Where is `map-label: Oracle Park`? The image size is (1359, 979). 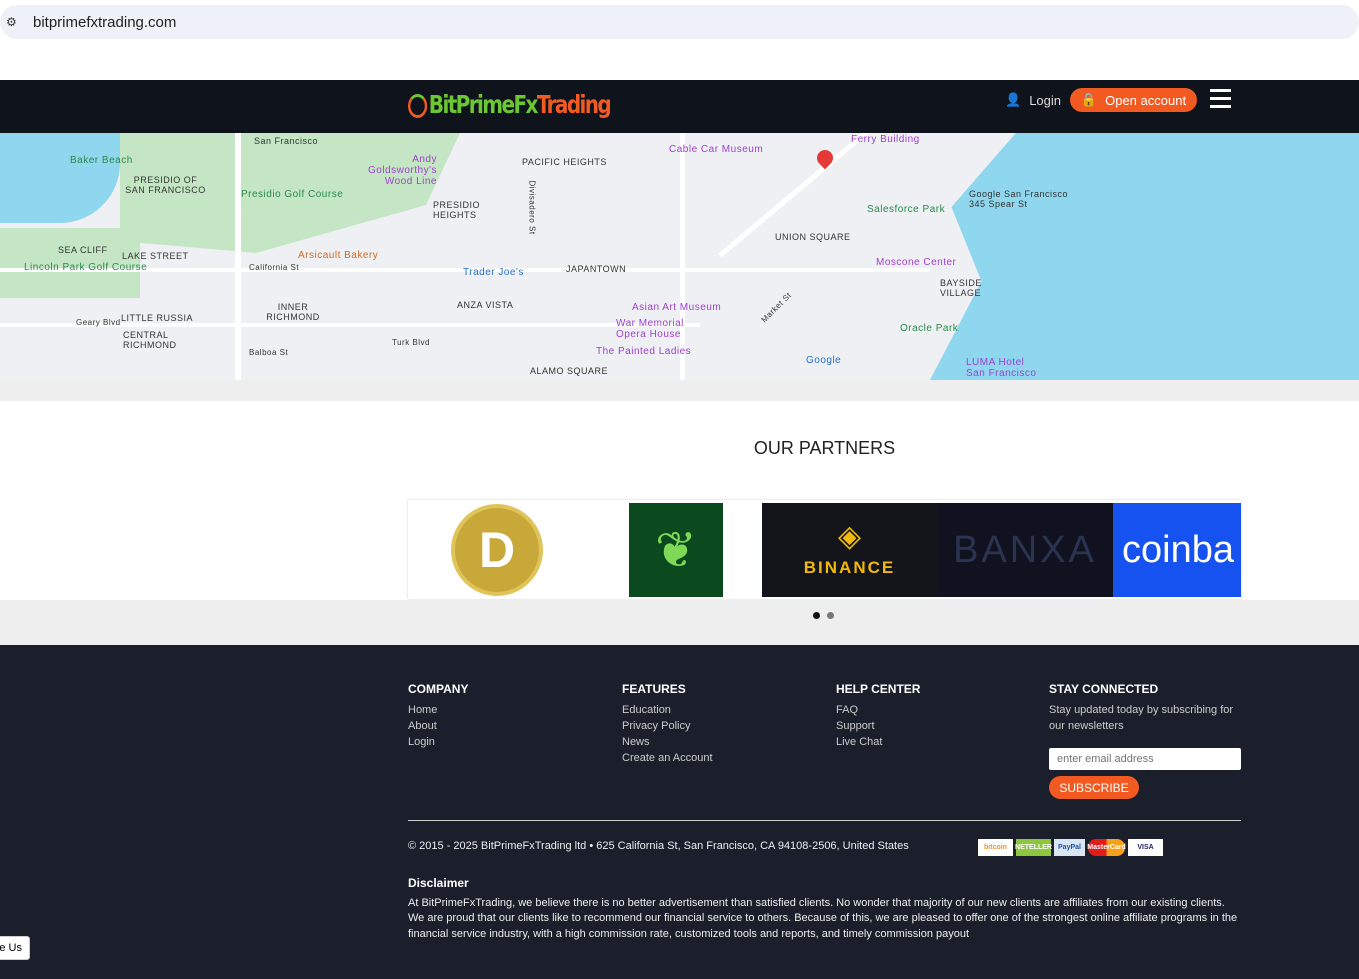
map-label: Oracle Park is located at coordinates (929, 328).